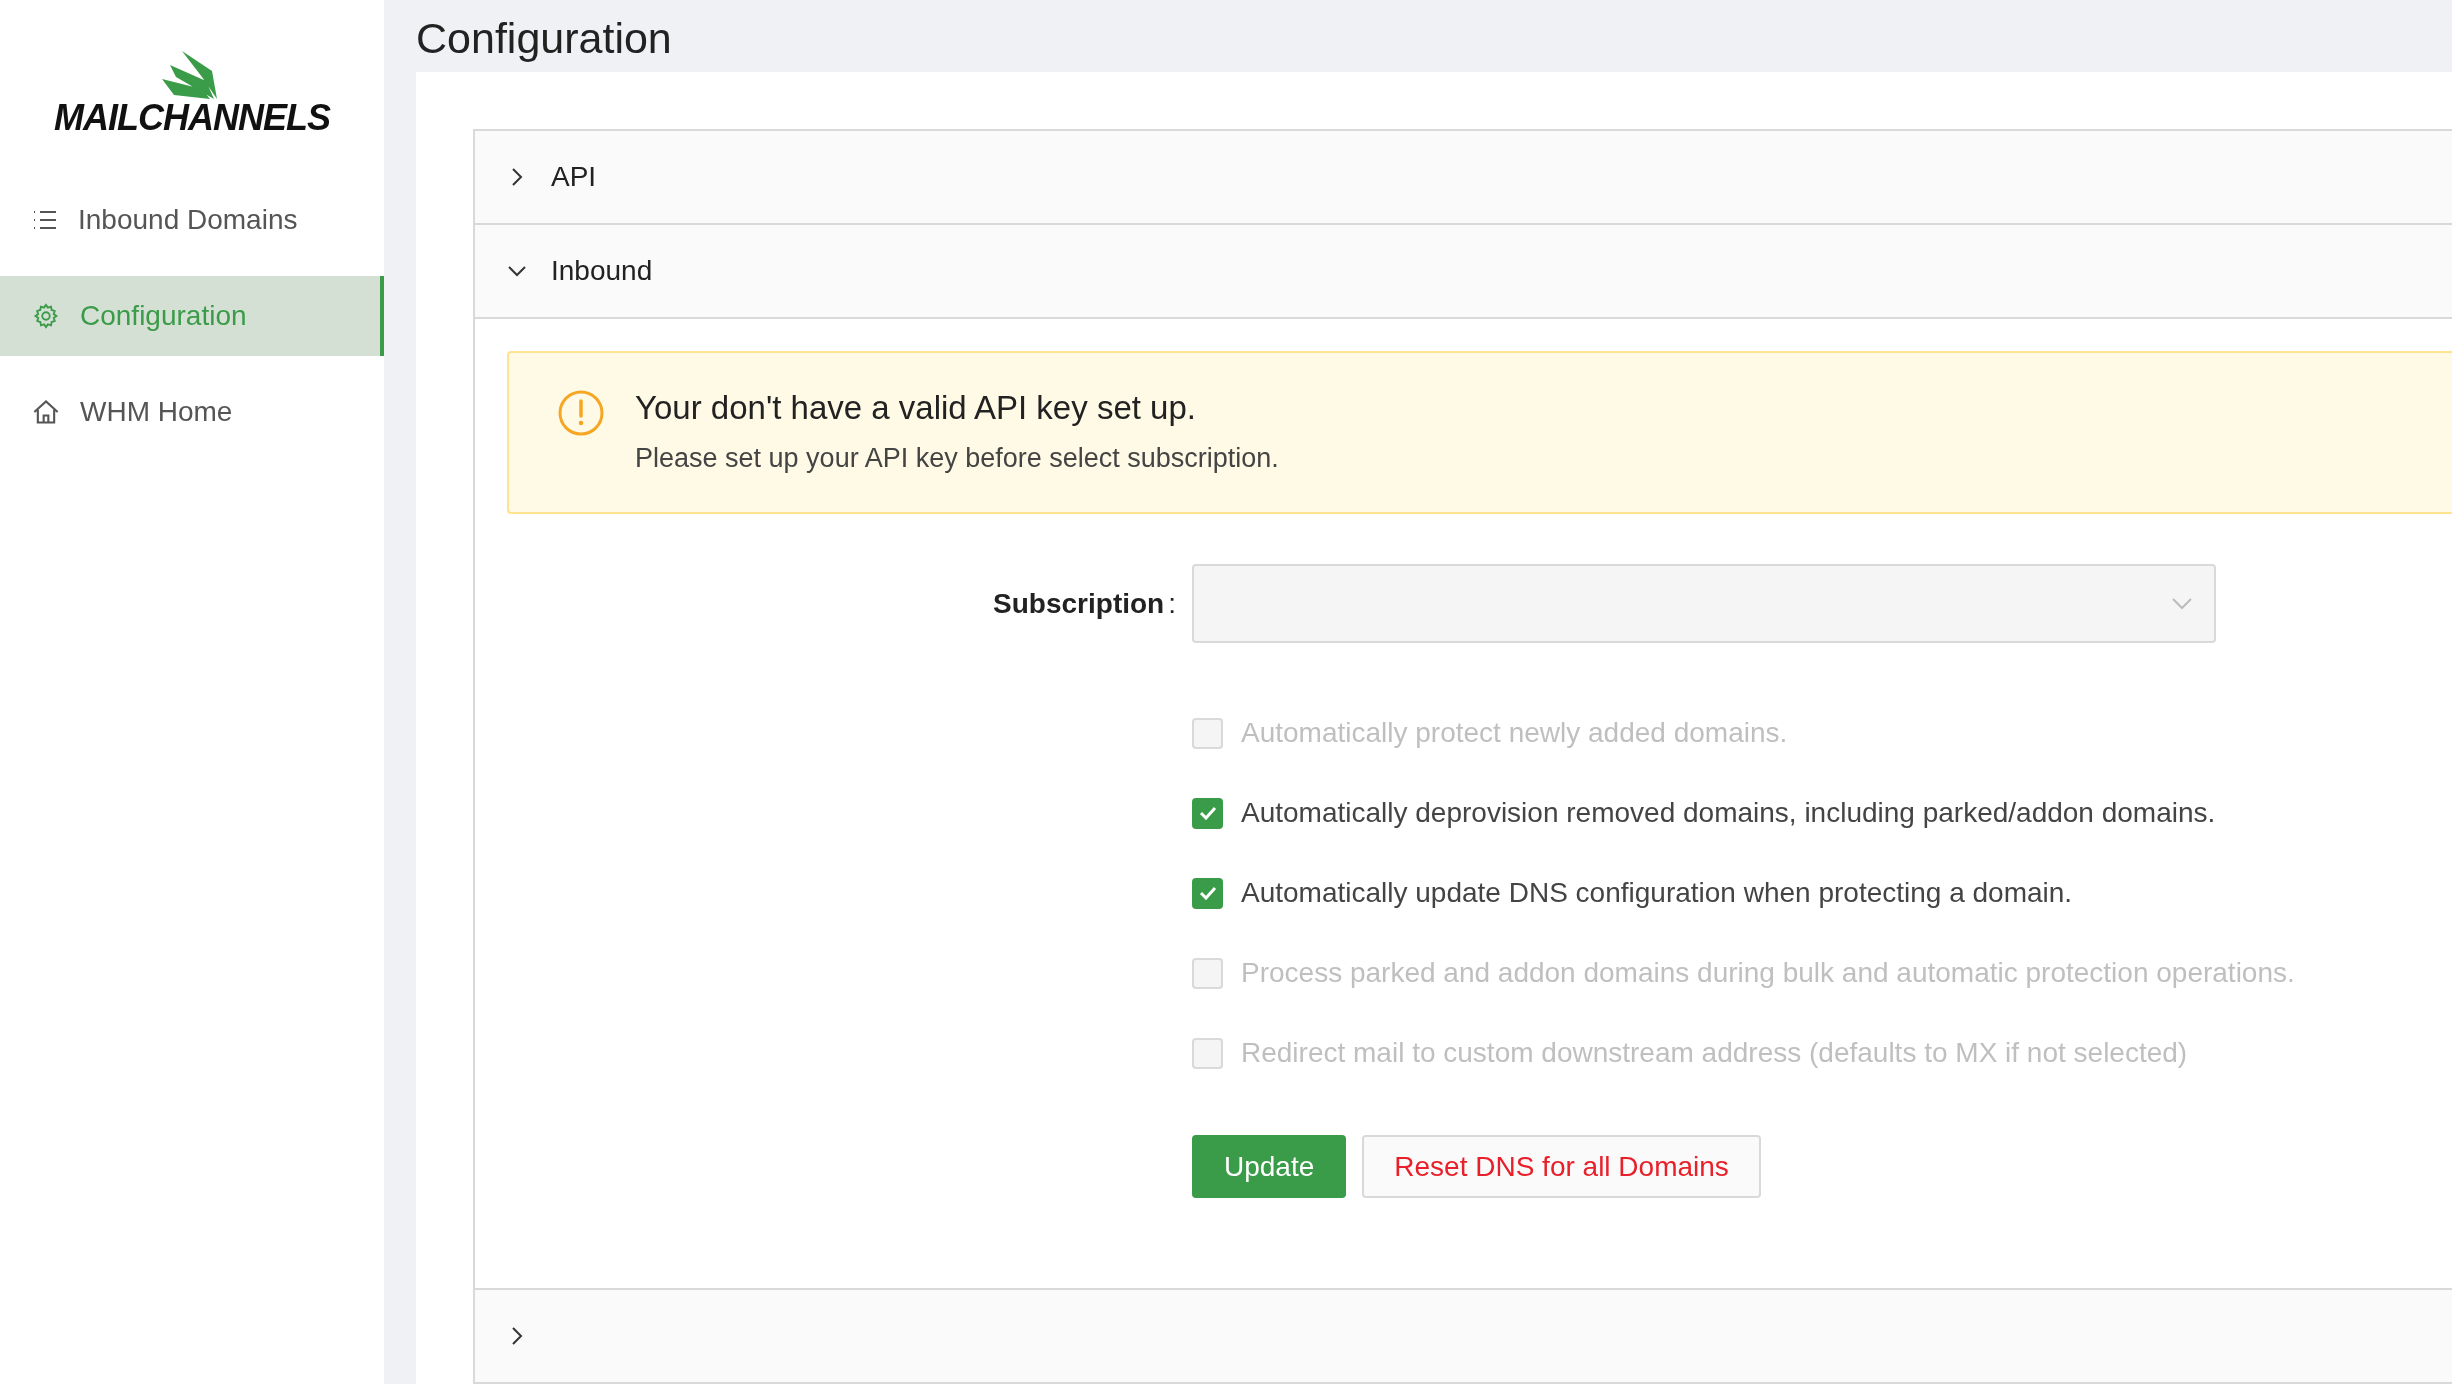 The height and width of the screenshot is (1384, 2452). Describe the element at coordinates (2182, 603) in the screenshot. I see `caret-icon` at that location.